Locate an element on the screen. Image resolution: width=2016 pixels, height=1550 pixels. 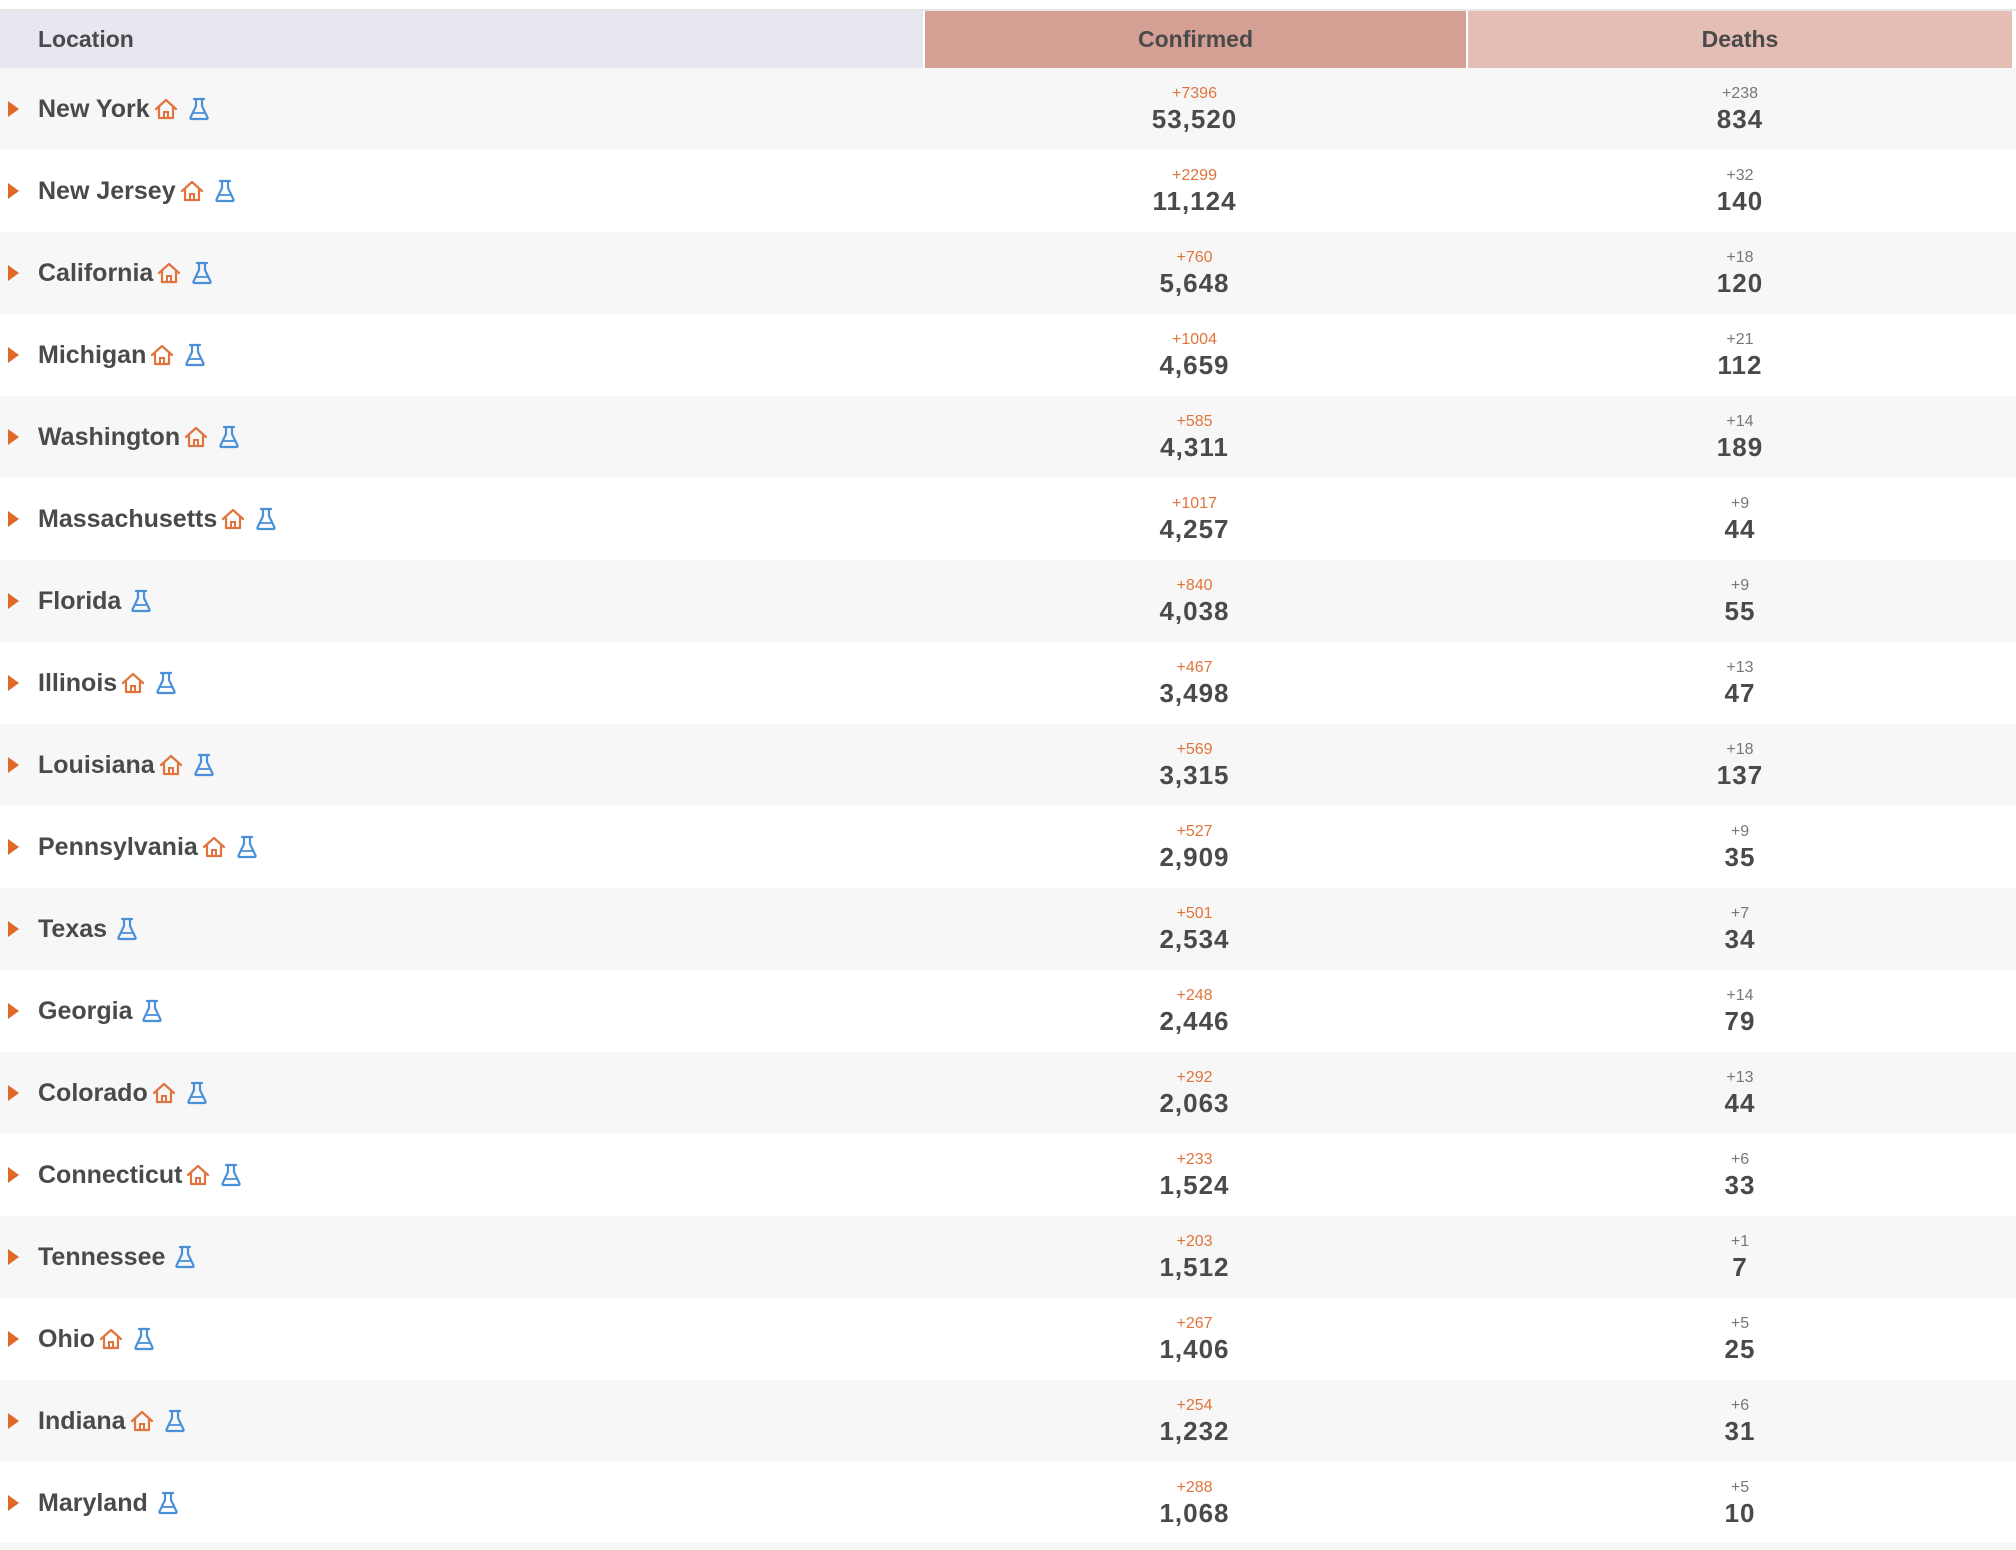
deaths-delta: +238 is located at coordinates (1740, 93).